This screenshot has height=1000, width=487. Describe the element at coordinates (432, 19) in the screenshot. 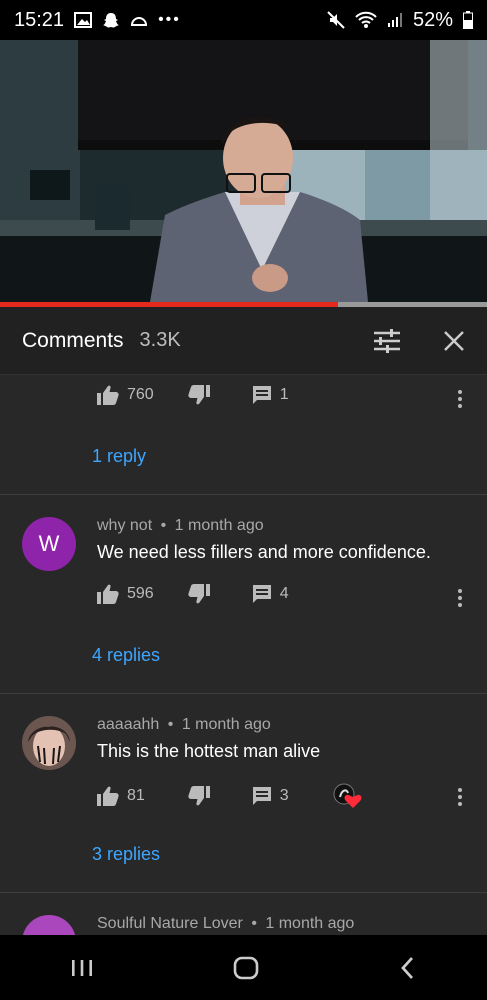

I see `battery-percent: 52%` at that location.